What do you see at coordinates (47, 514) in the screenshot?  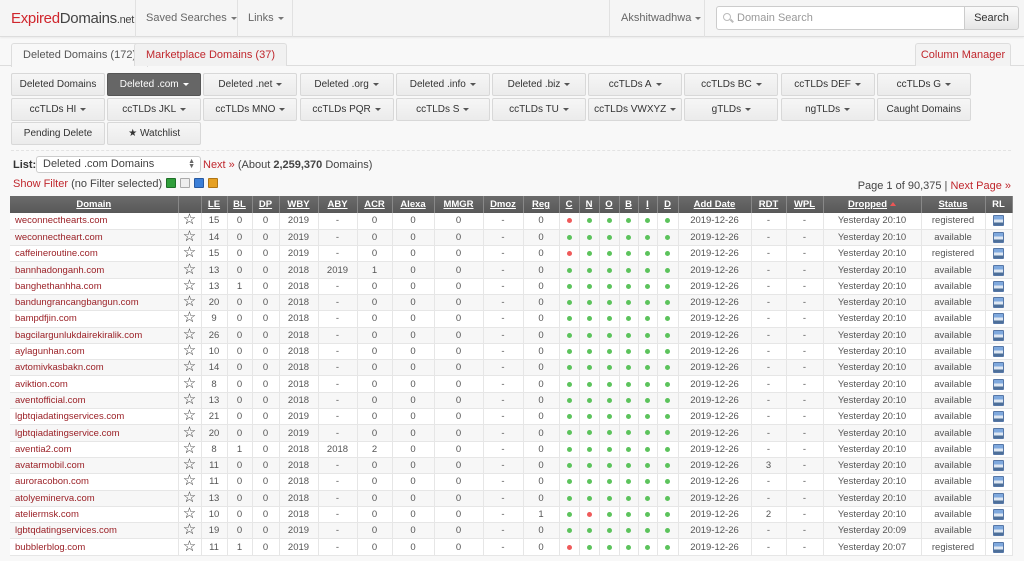 I see `domain-link: ateliermsk.com` at bounding box center [47, 514].